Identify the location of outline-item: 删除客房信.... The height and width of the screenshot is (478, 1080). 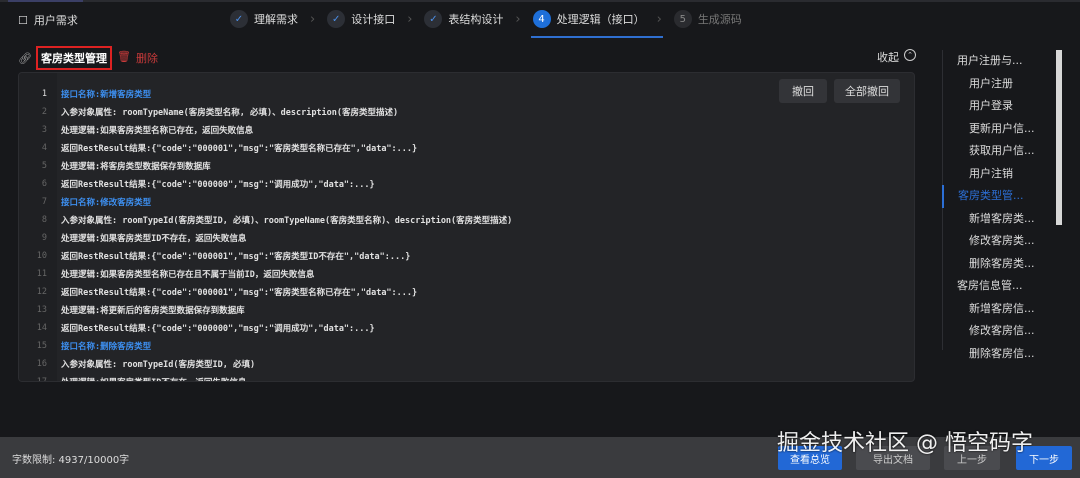
(997, 354).